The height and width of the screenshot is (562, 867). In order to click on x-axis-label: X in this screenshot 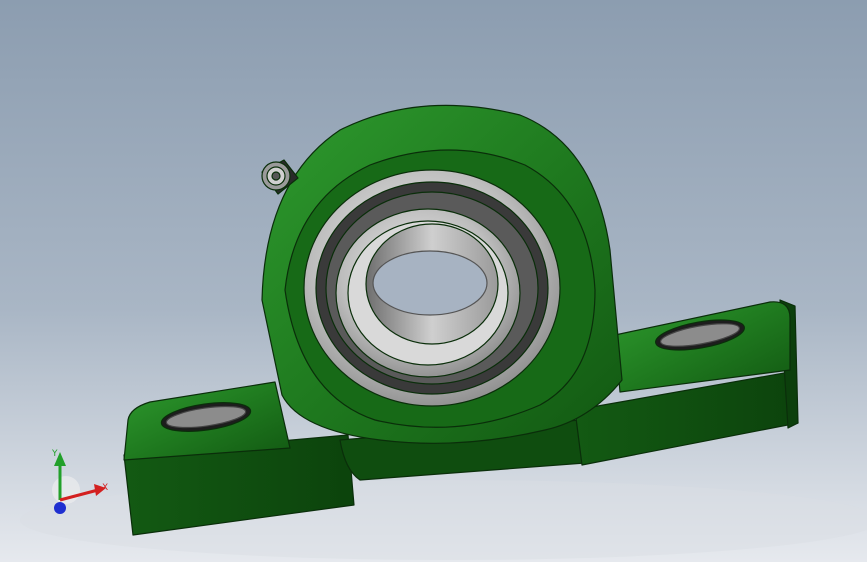, I will do `click(105, 488)`.